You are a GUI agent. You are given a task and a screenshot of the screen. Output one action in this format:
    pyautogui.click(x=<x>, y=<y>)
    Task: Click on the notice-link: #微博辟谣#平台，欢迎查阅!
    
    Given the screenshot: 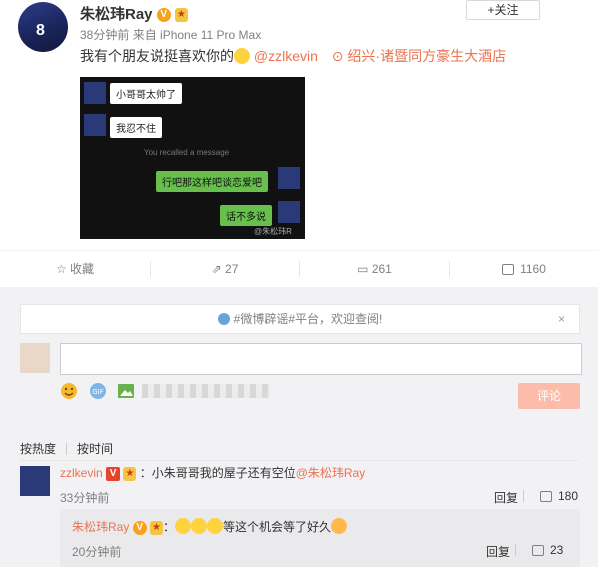 What is the action you would take?
    pyautogui.click(x=308, y=319)
    